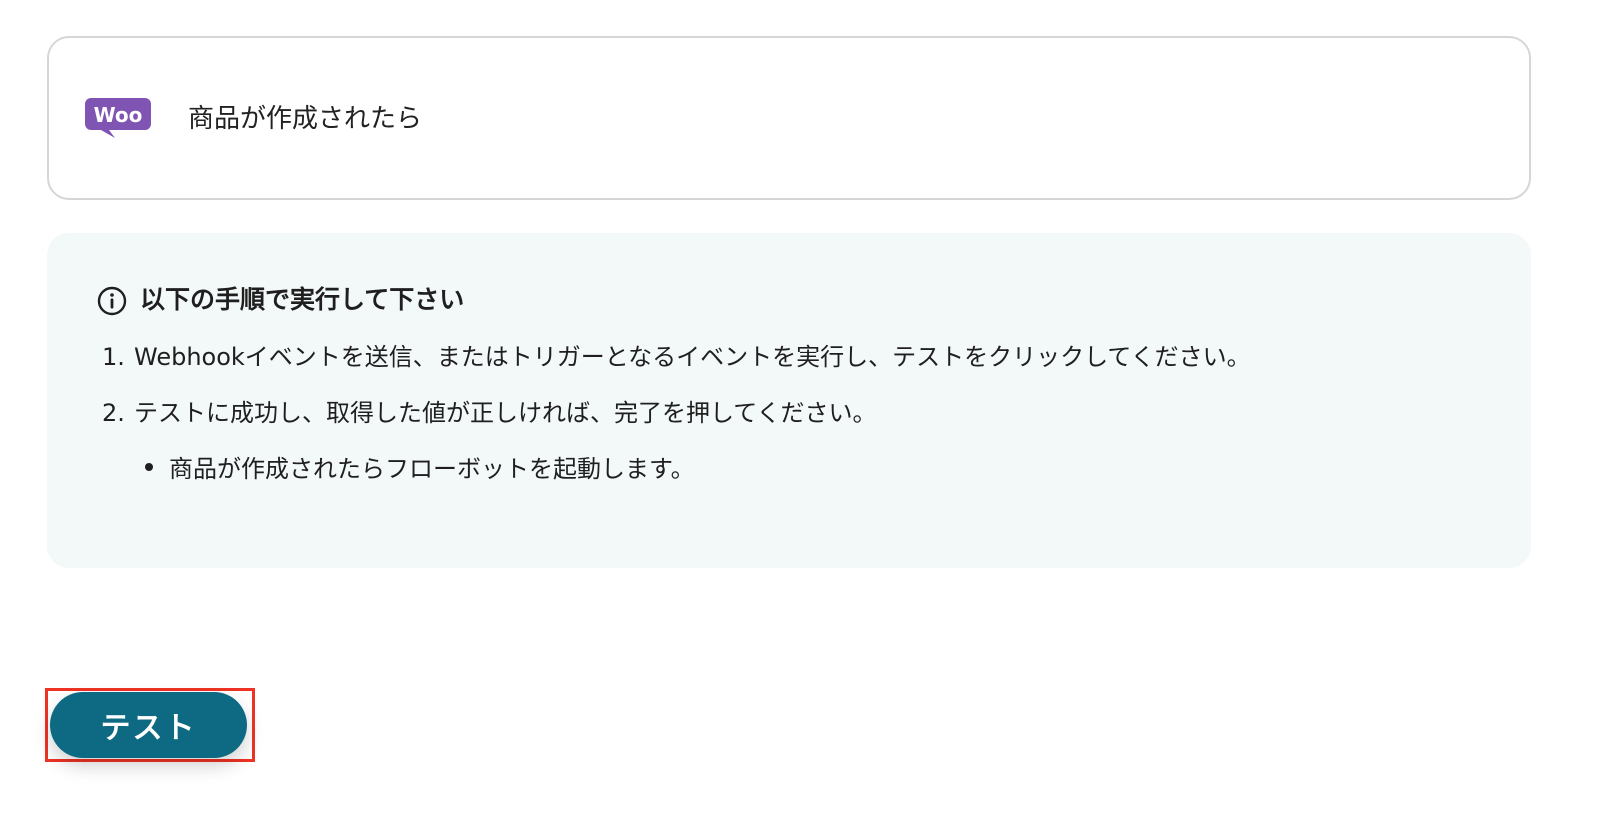  Describe the element at coordinates (302, 299) in the screenshot. I see `instructions-title: 以下の手順で実行して下さい` at that location.